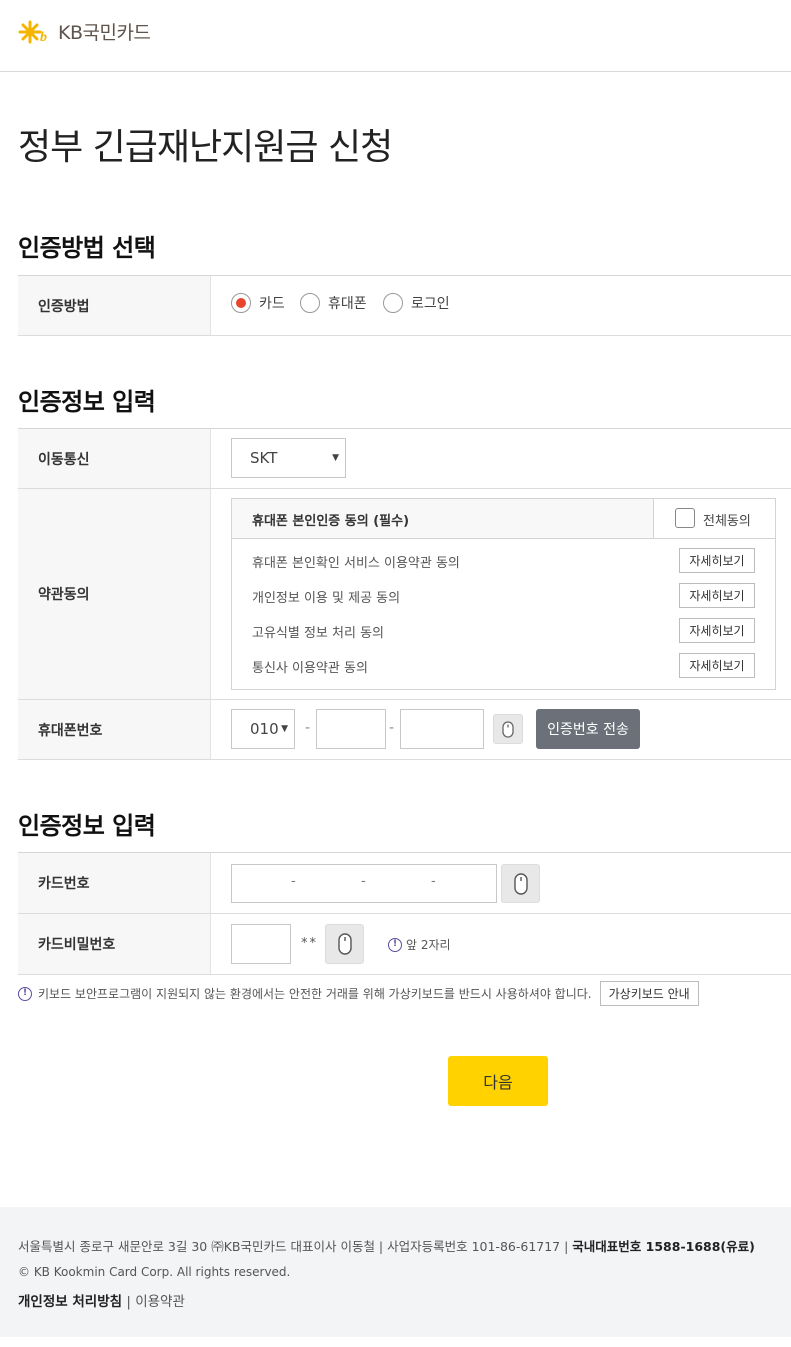 This screenshot has height=1347, width=791. Describe the element at coordinates (114, 883) in the screenshot. I see `card-number-label: 카드번호` at that location.